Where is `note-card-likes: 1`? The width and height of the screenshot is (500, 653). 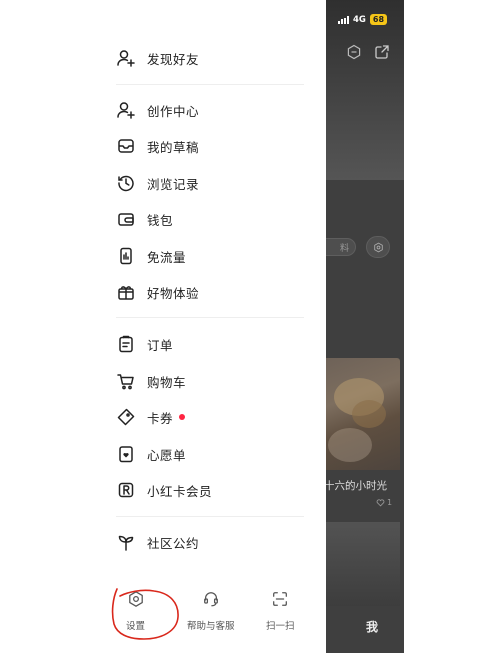 note-card-likes: 1 is located at coordinates (384, 502).